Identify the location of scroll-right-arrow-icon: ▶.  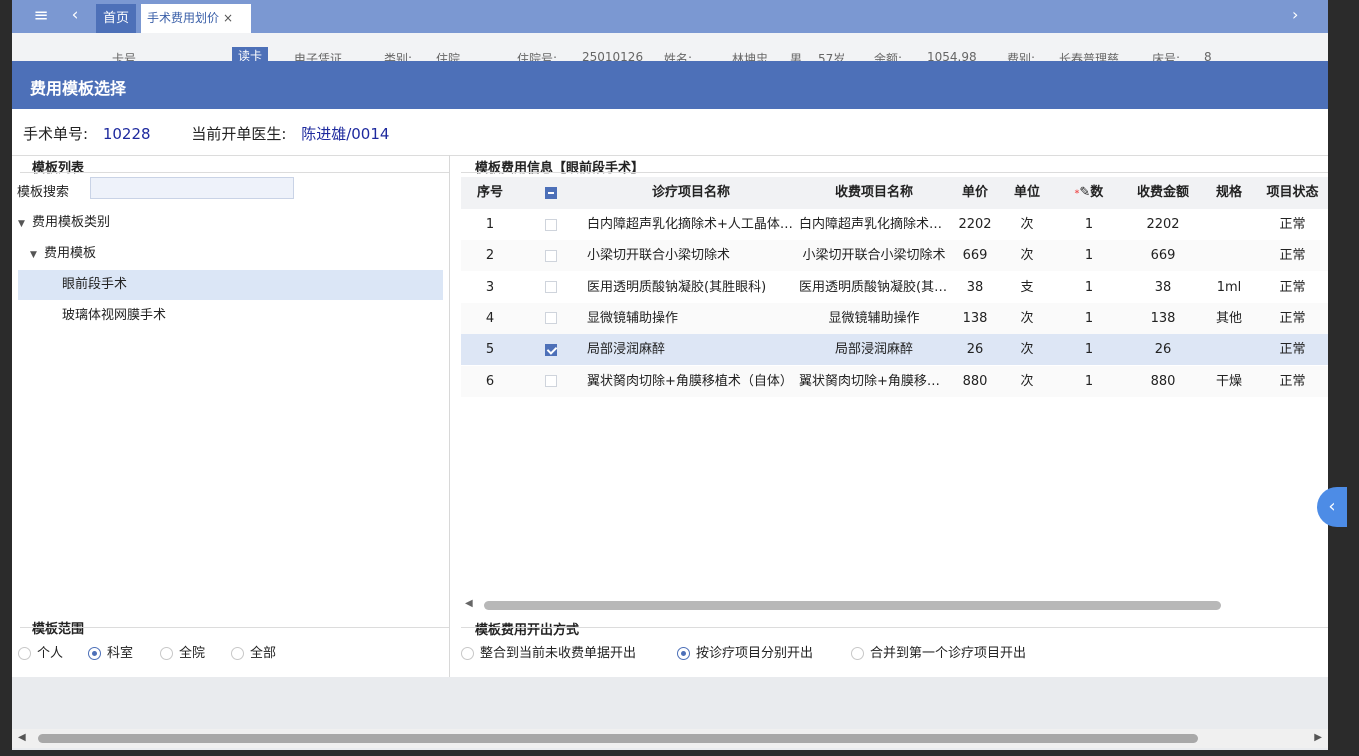
(1318, 737).